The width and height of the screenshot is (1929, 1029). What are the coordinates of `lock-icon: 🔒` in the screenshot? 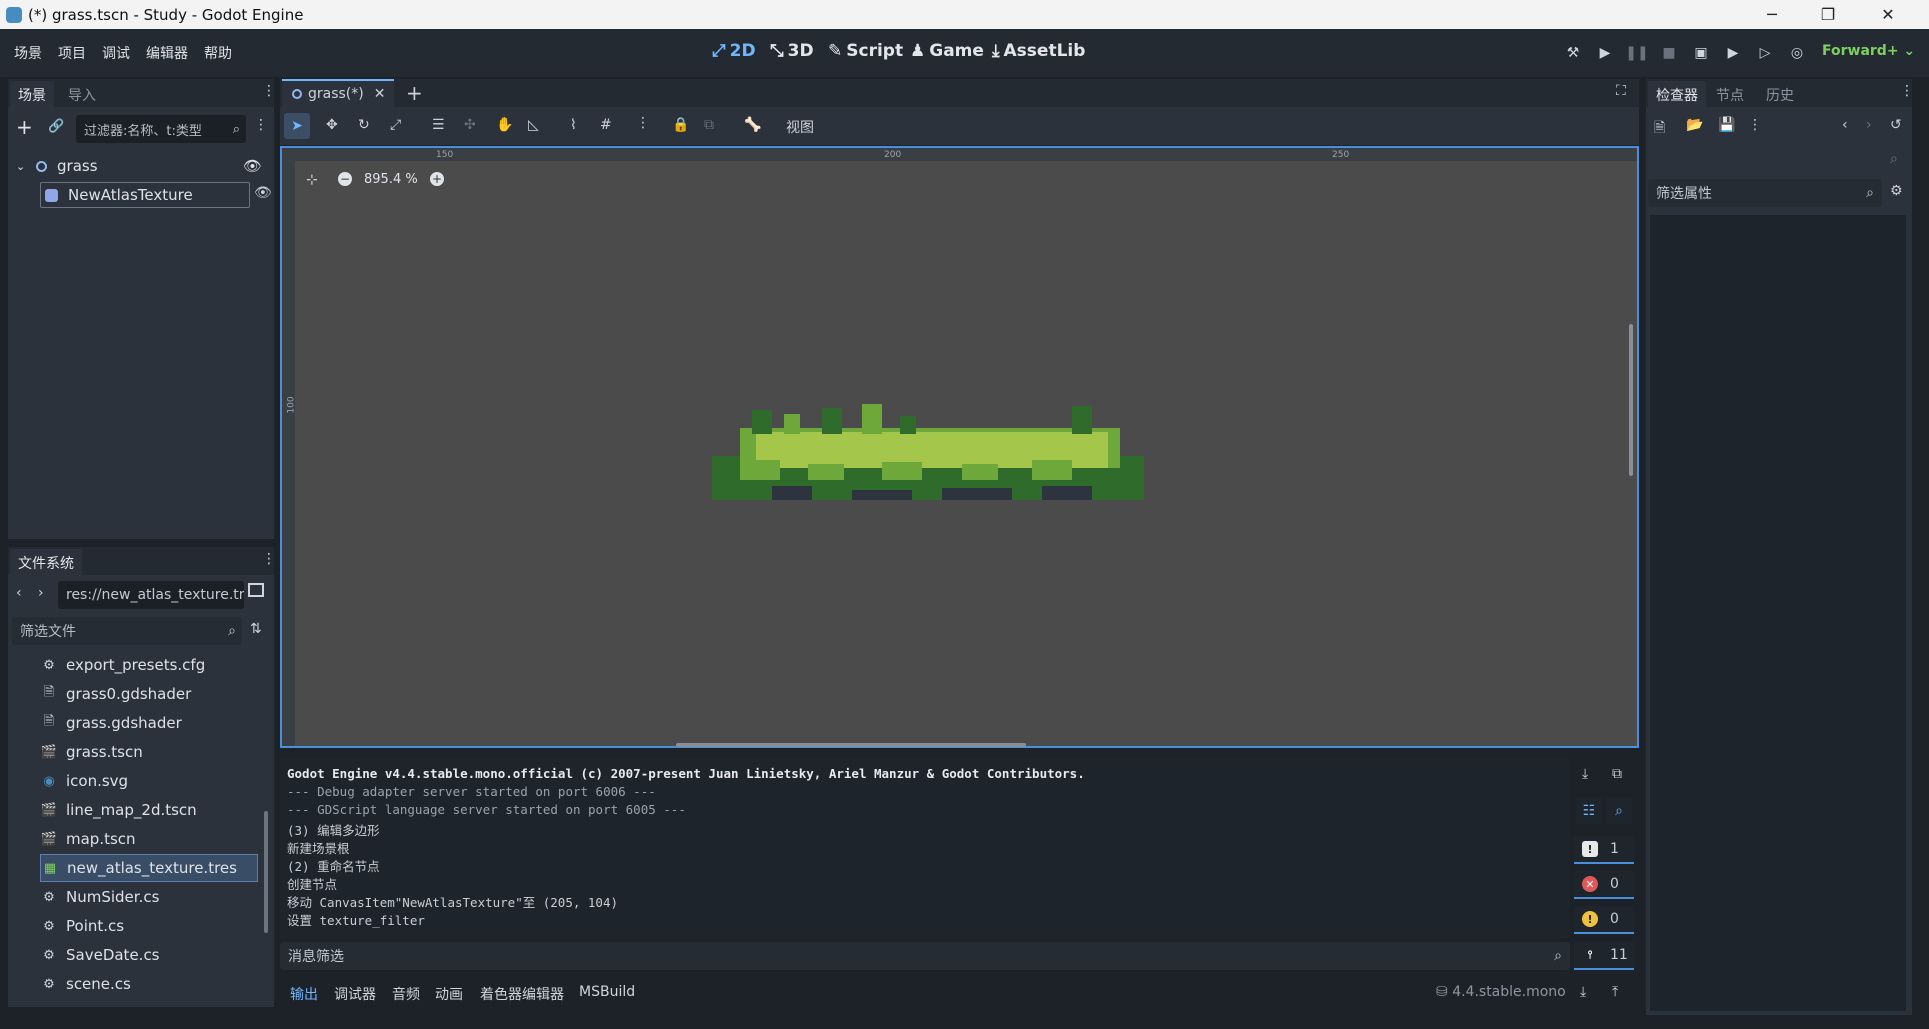 It's located at (680, 125).